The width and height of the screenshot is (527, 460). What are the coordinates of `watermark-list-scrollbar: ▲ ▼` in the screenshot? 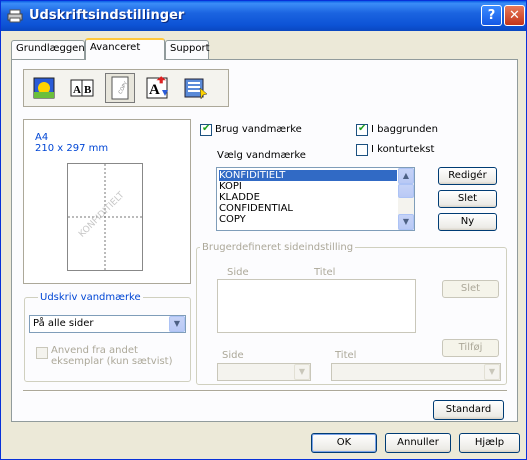 It's located at (406, 199).